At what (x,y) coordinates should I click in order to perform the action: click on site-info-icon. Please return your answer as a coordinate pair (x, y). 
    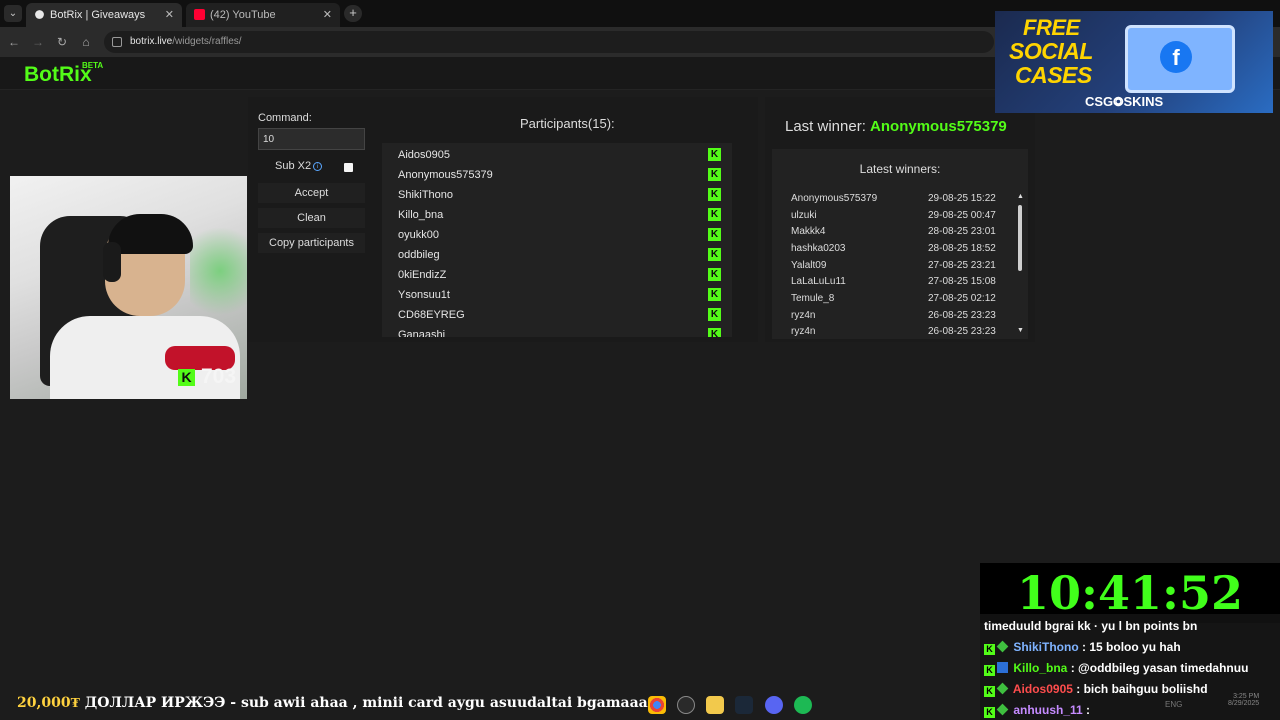
    Looking at the image, I should click on (117, 42).